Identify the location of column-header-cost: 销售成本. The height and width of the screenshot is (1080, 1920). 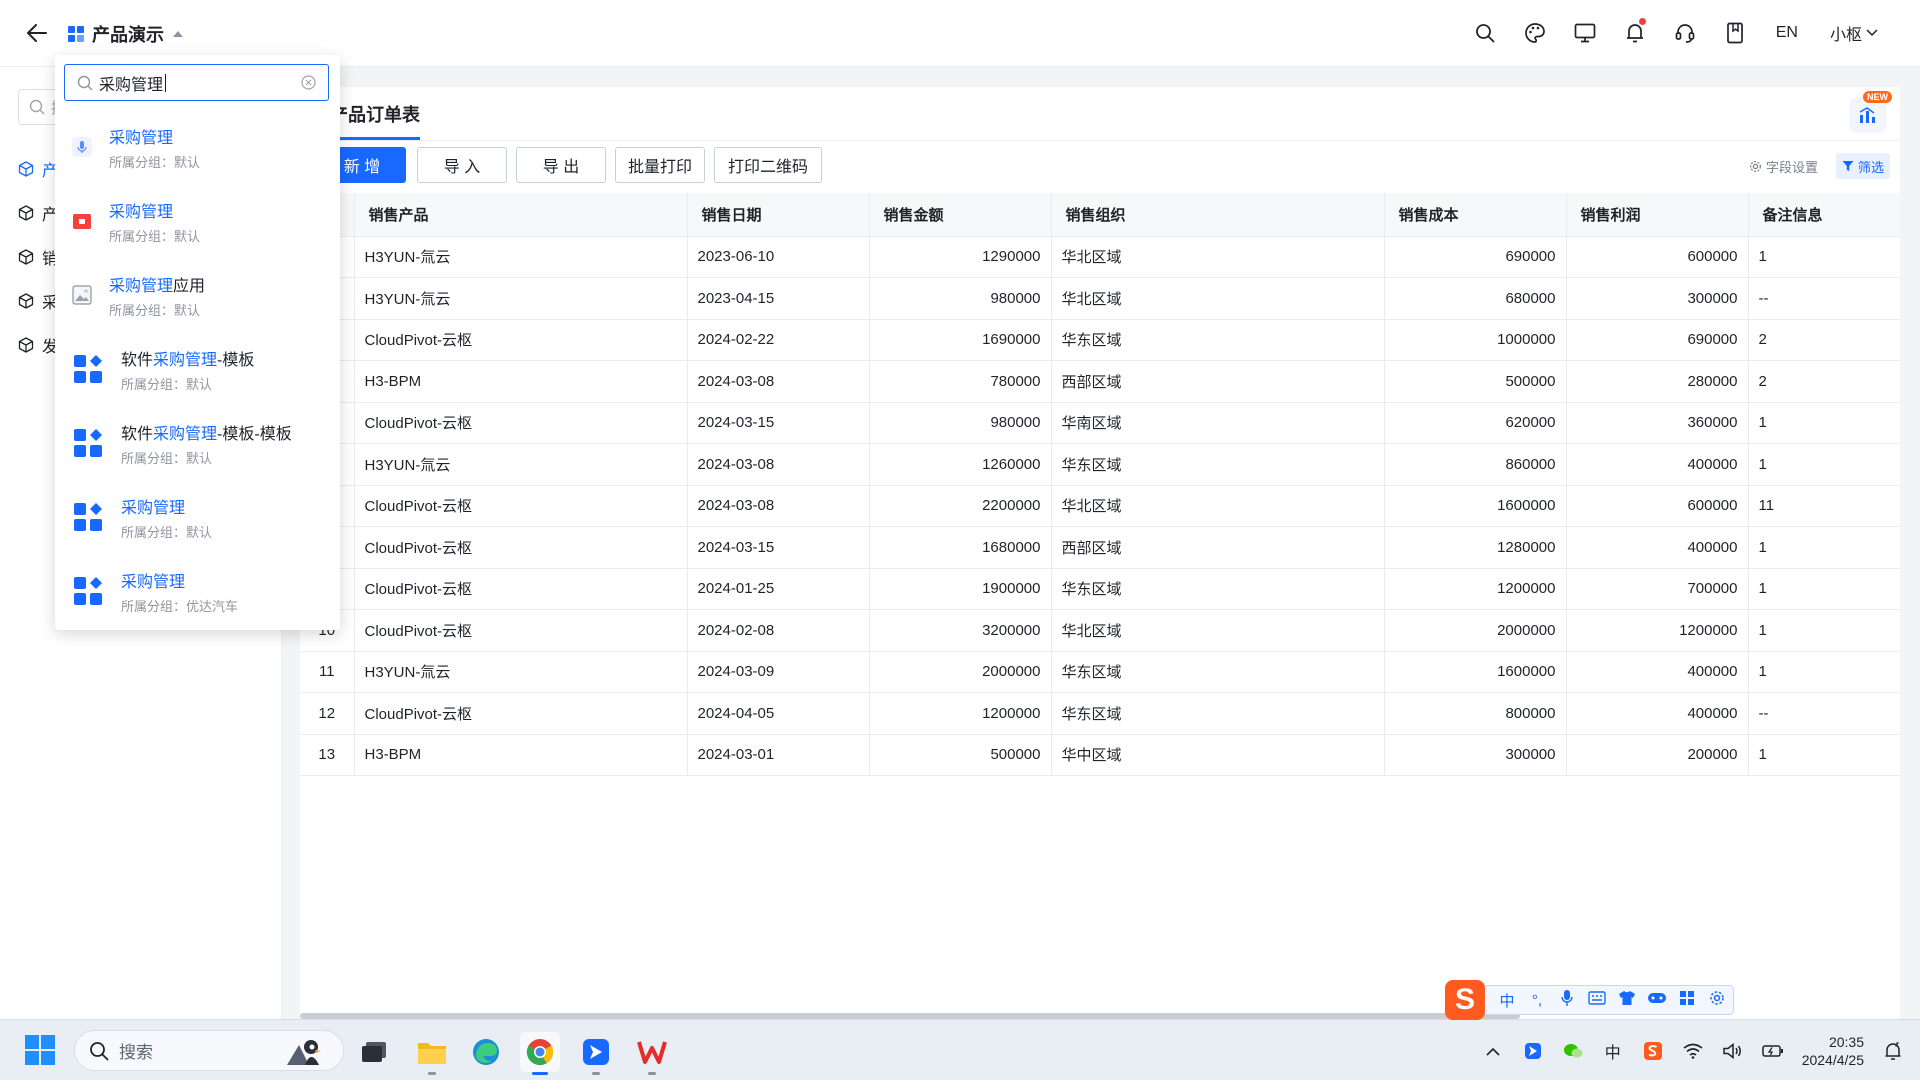
(1475, 215).